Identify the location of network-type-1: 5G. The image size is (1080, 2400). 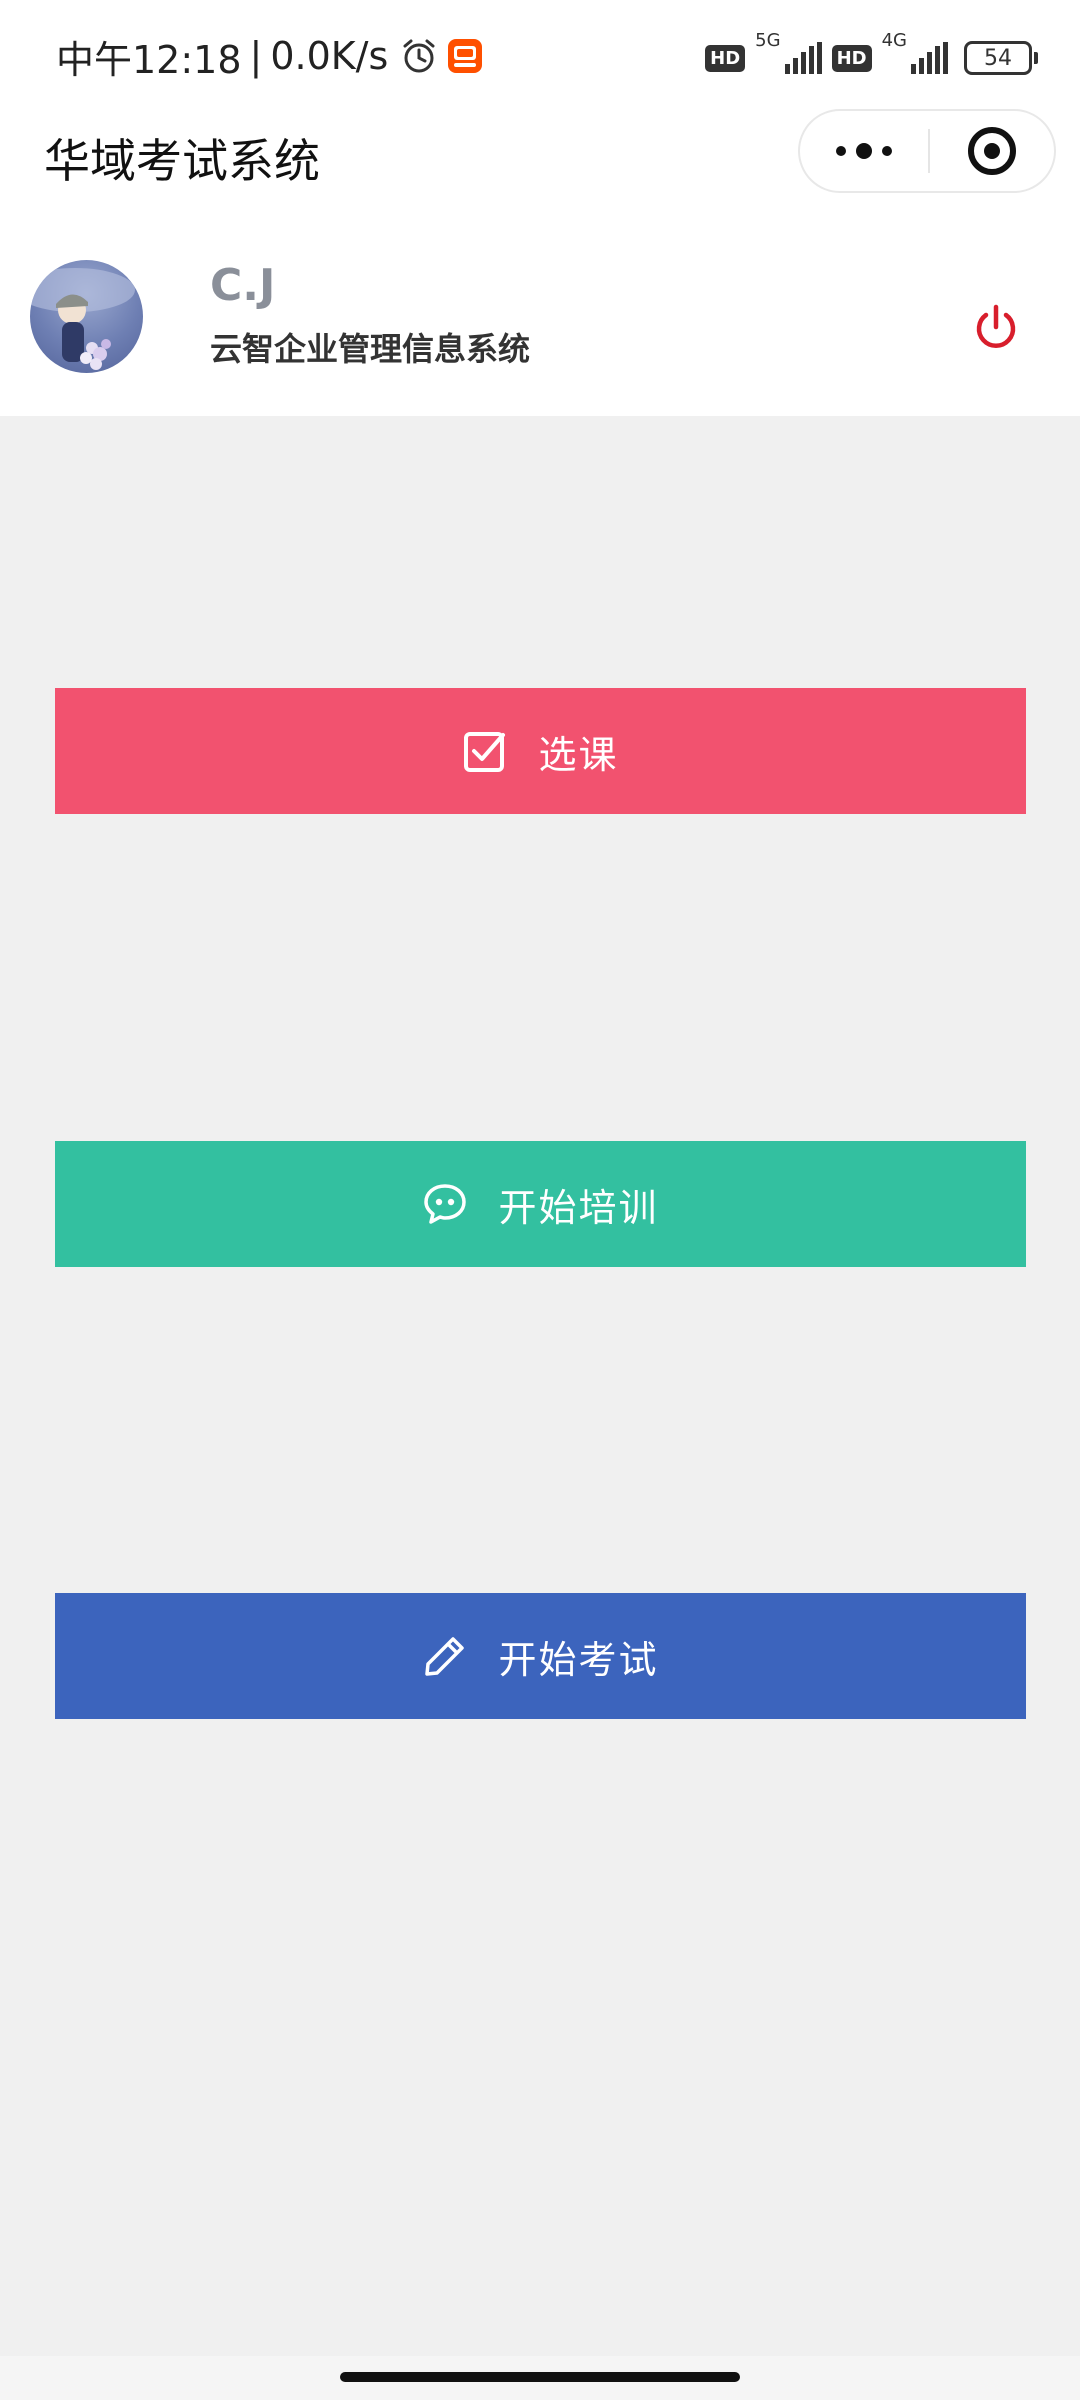
(768, 40).